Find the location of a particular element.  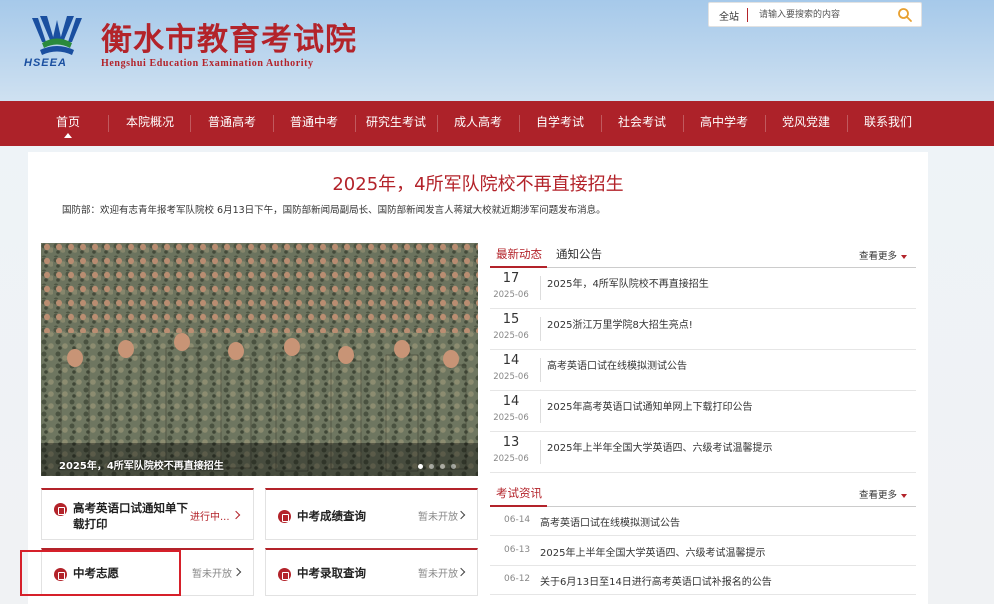

exam-info-title: 关于6月13日至14日进行高考英语口试补报名的公告 is located at coordinates (656, 580).